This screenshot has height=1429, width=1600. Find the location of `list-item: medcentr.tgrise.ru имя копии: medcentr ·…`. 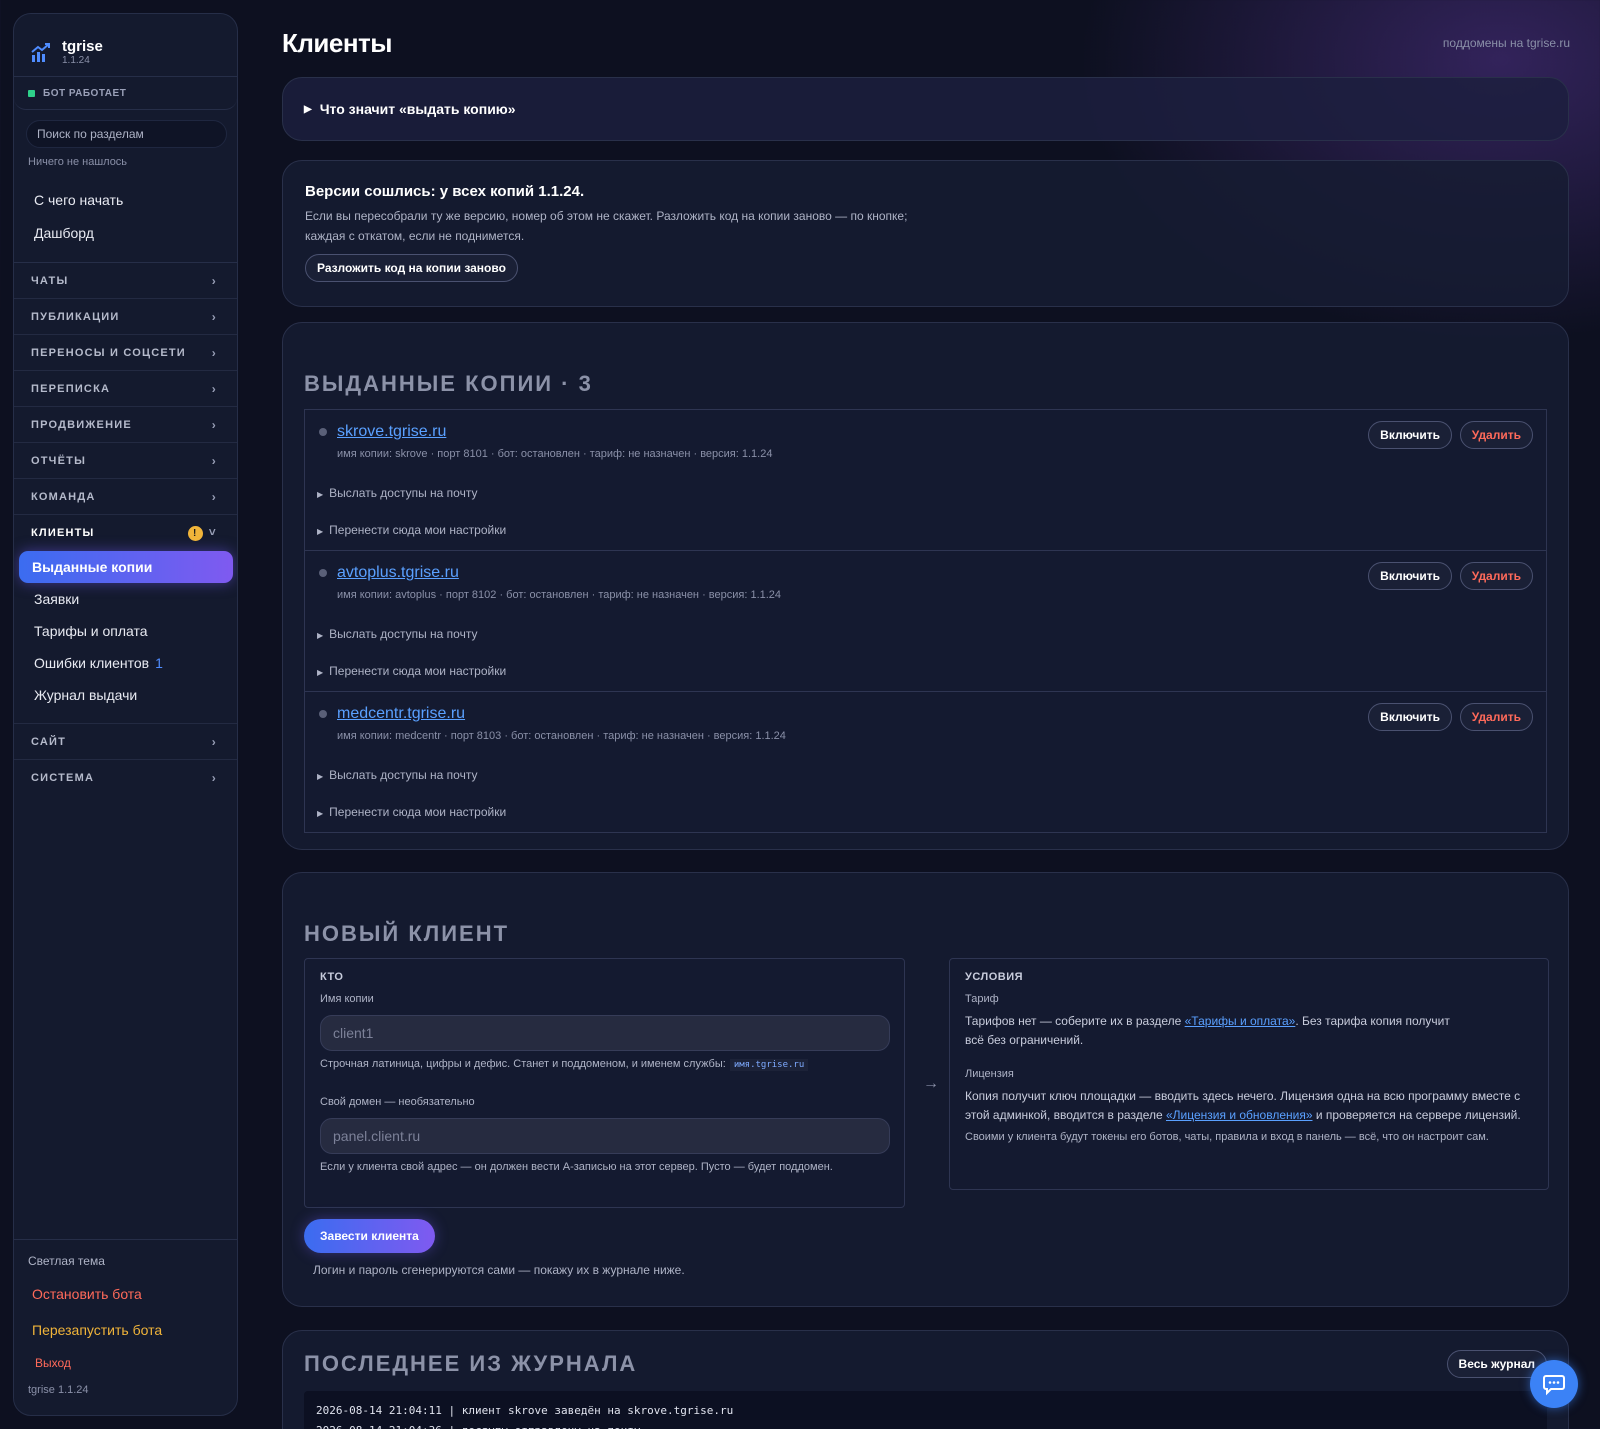

list-item: medcentr.tgrise.ru имя копии: medcentr ·… is located at coordinates (925, 762).